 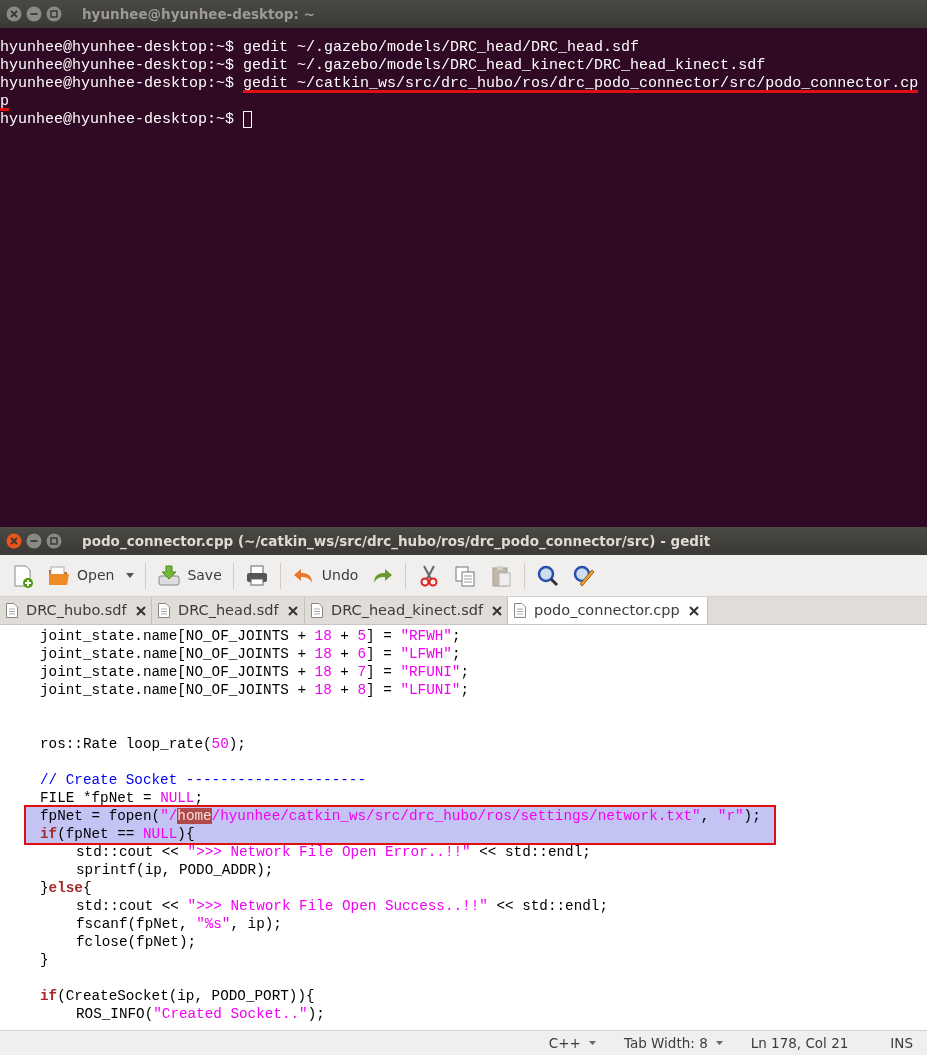 What do you see at coordinates (325, 575) in the screenshot?
I see `undo-button: Undo` at bounding box center [325, 575].